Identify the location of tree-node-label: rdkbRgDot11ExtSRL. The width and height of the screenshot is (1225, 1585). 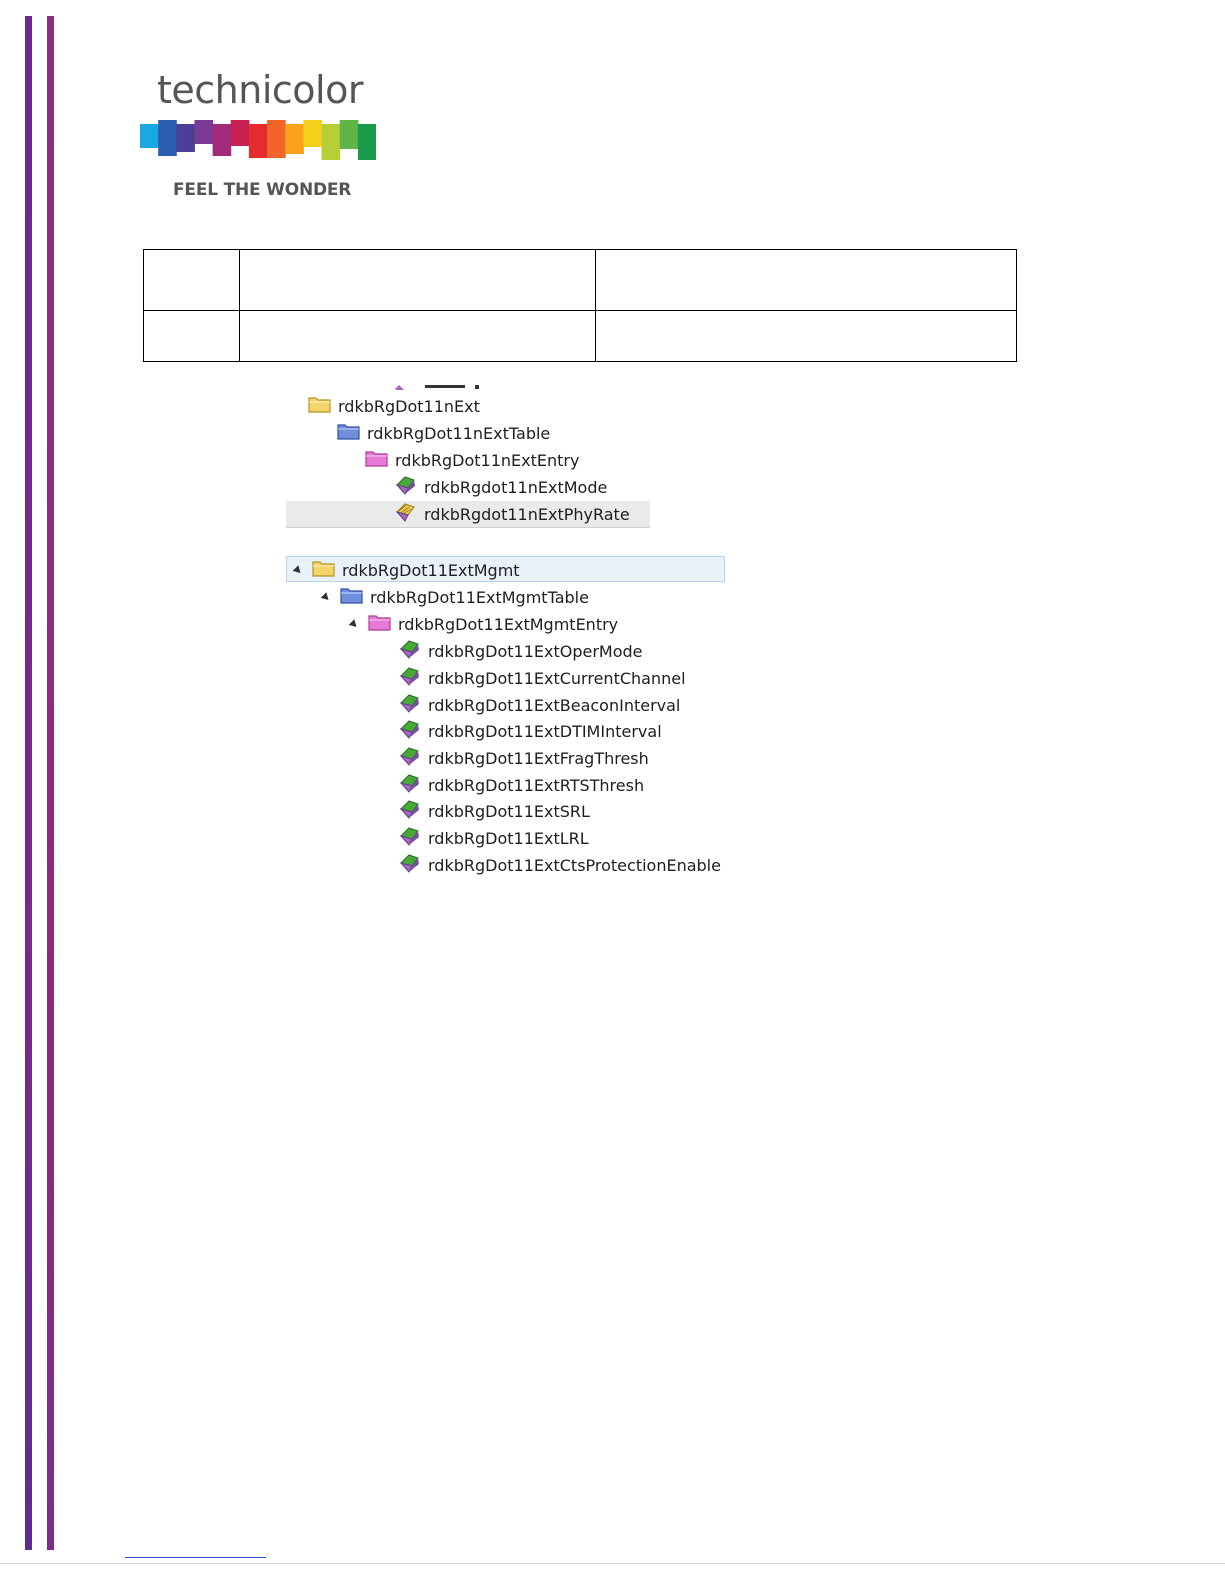
(509, 811).